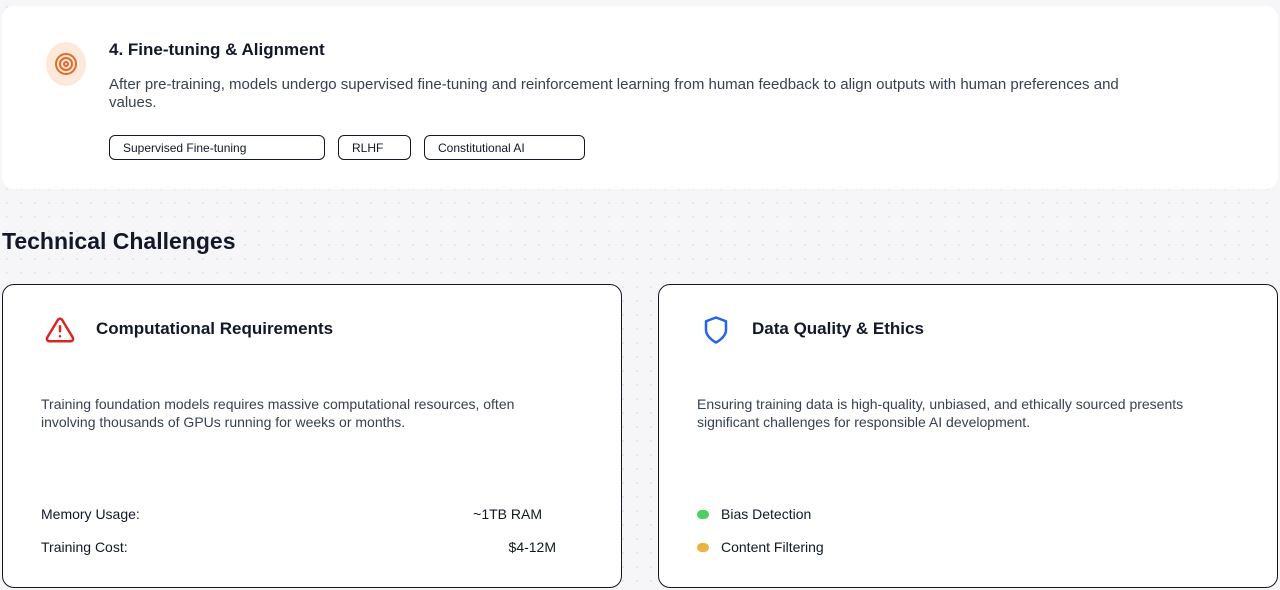 This screenshot has height=590, width=1280. I want to click on feature-bias-detection: Bias Detection, so click(754, 514).